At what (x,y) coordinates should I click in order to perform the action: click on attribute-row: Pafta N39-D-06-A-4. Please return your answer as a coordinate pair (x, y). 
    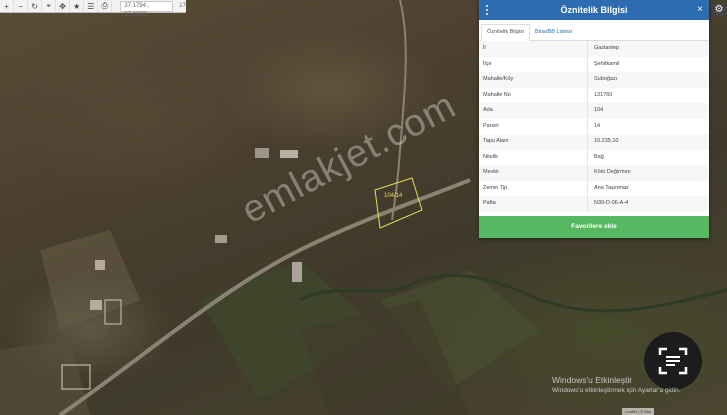
    Looking at the image, I should click on (594, 204).